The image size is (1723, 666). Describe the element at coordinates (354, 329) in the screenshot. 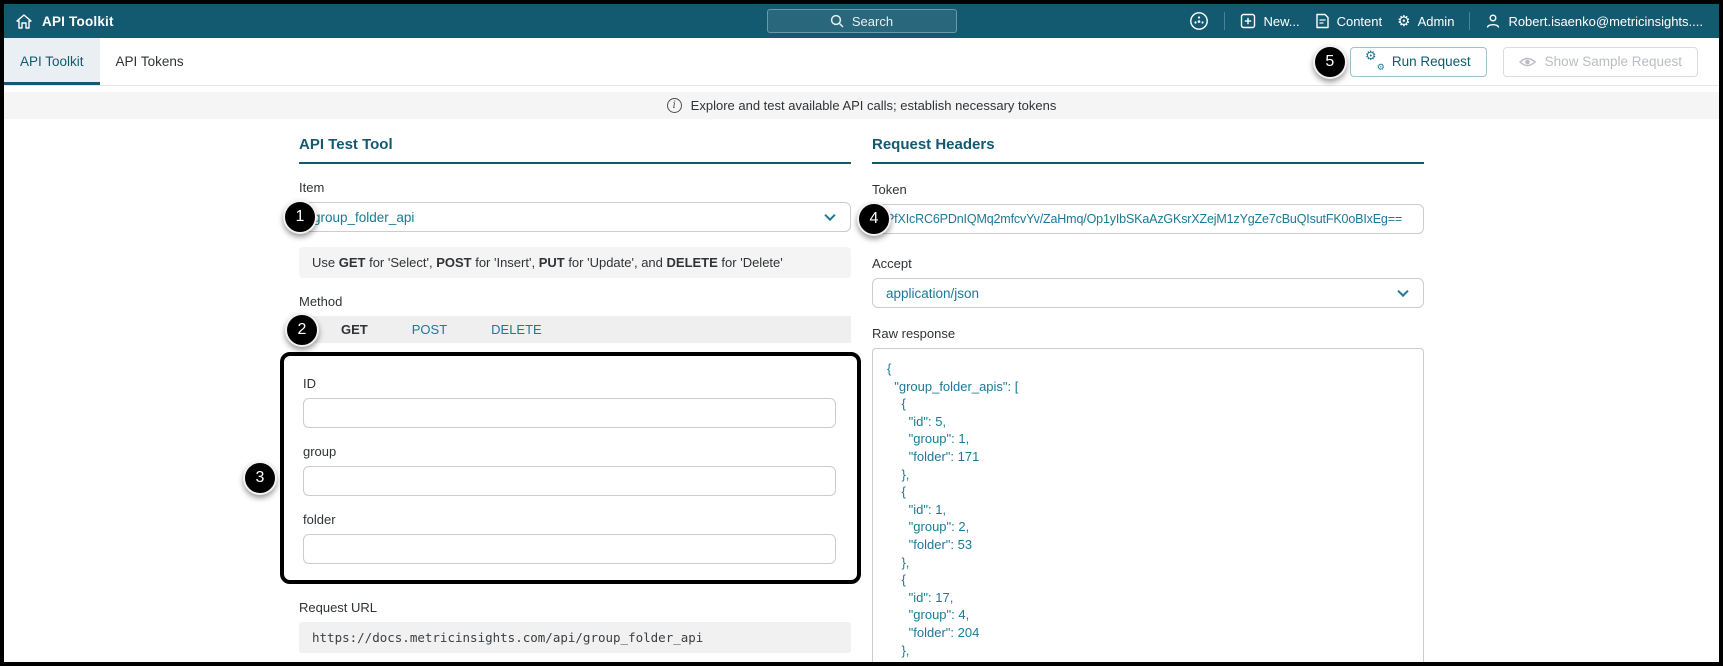

I see `method-get-tab: GET` at that location.